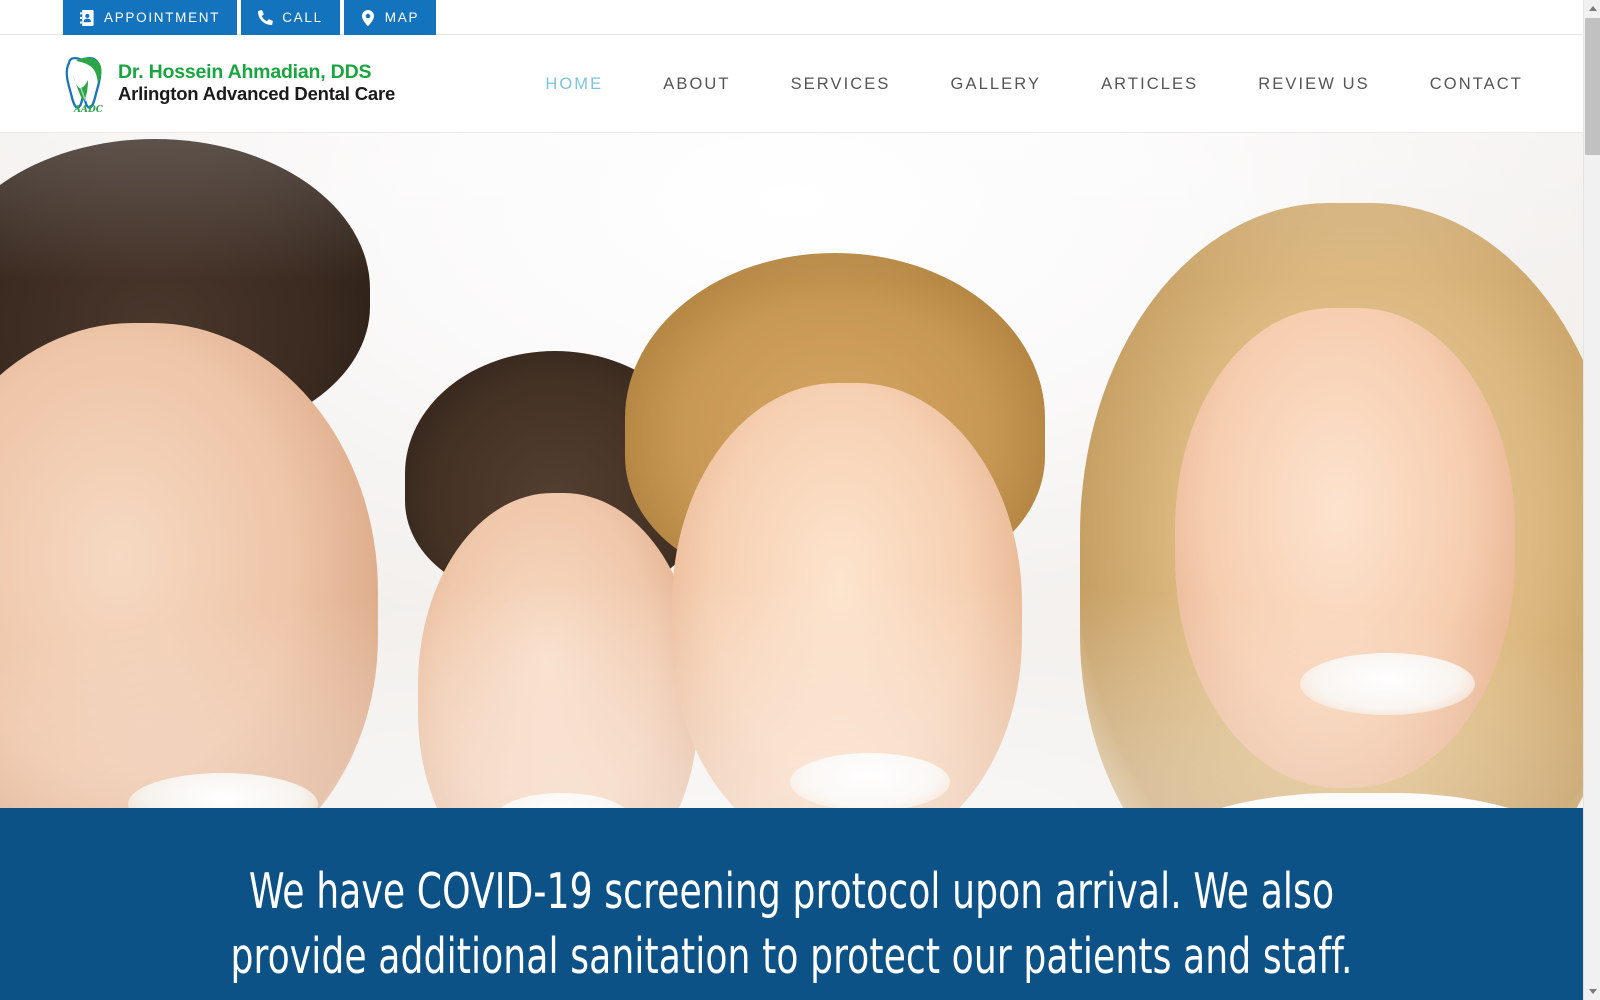 This screenshot has height=1000, width=1600. I want to click on phone-icon, so click(265, 18).